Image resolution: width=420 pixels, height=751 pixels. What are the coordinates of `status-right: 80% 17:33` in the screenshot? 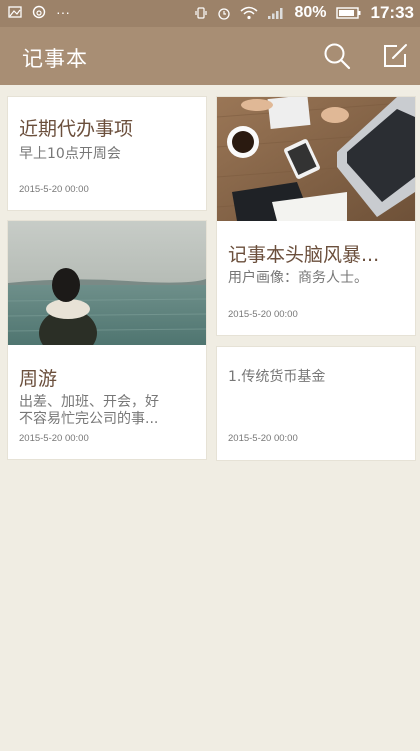 It's located at (304, 13).